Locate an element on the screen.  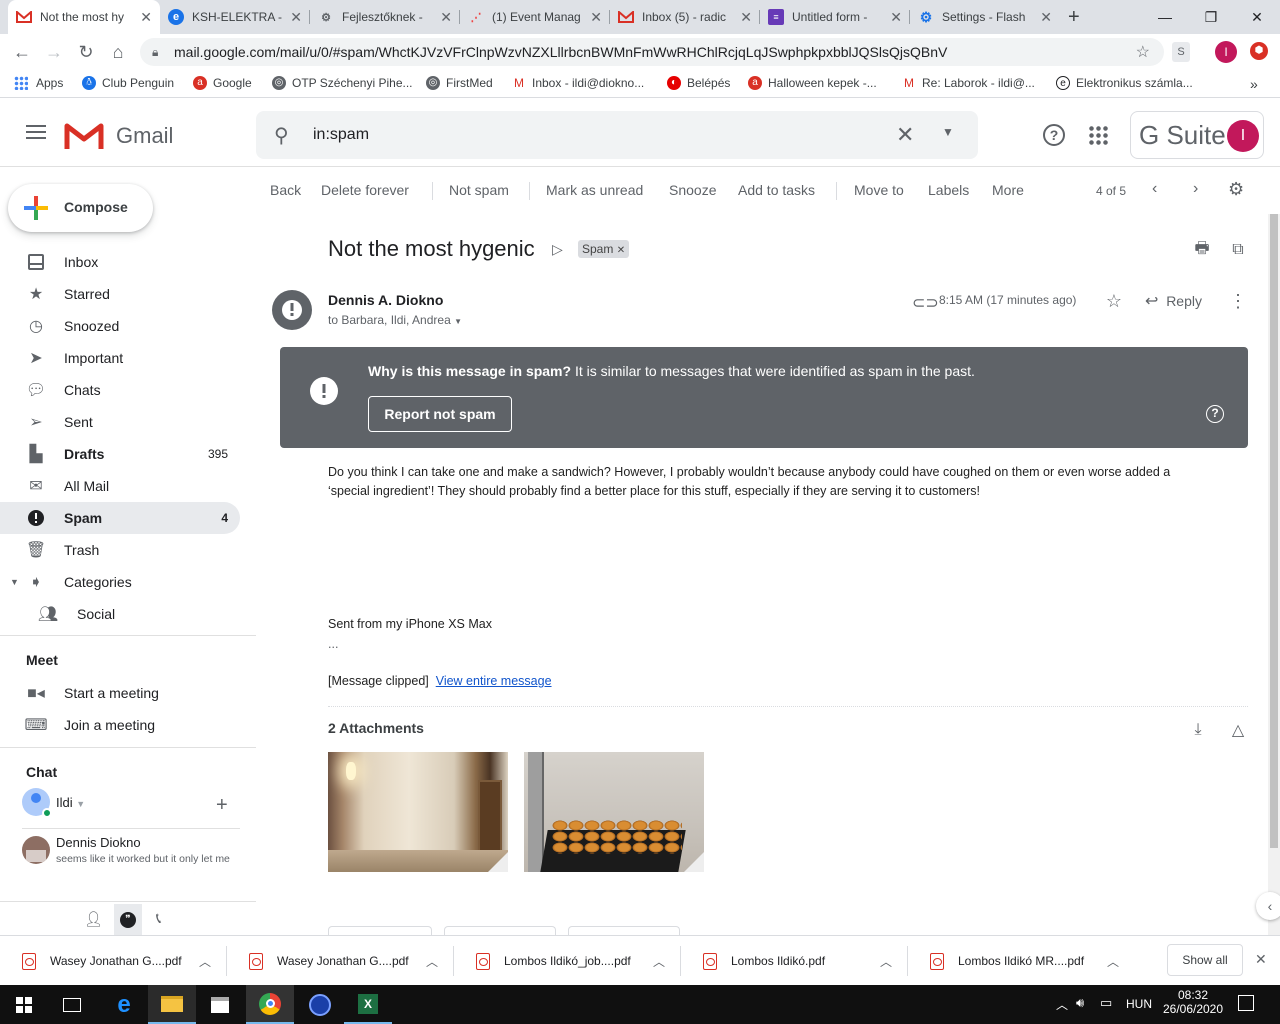
not-spam-button: Not spam is located at coordinates (479, 190).